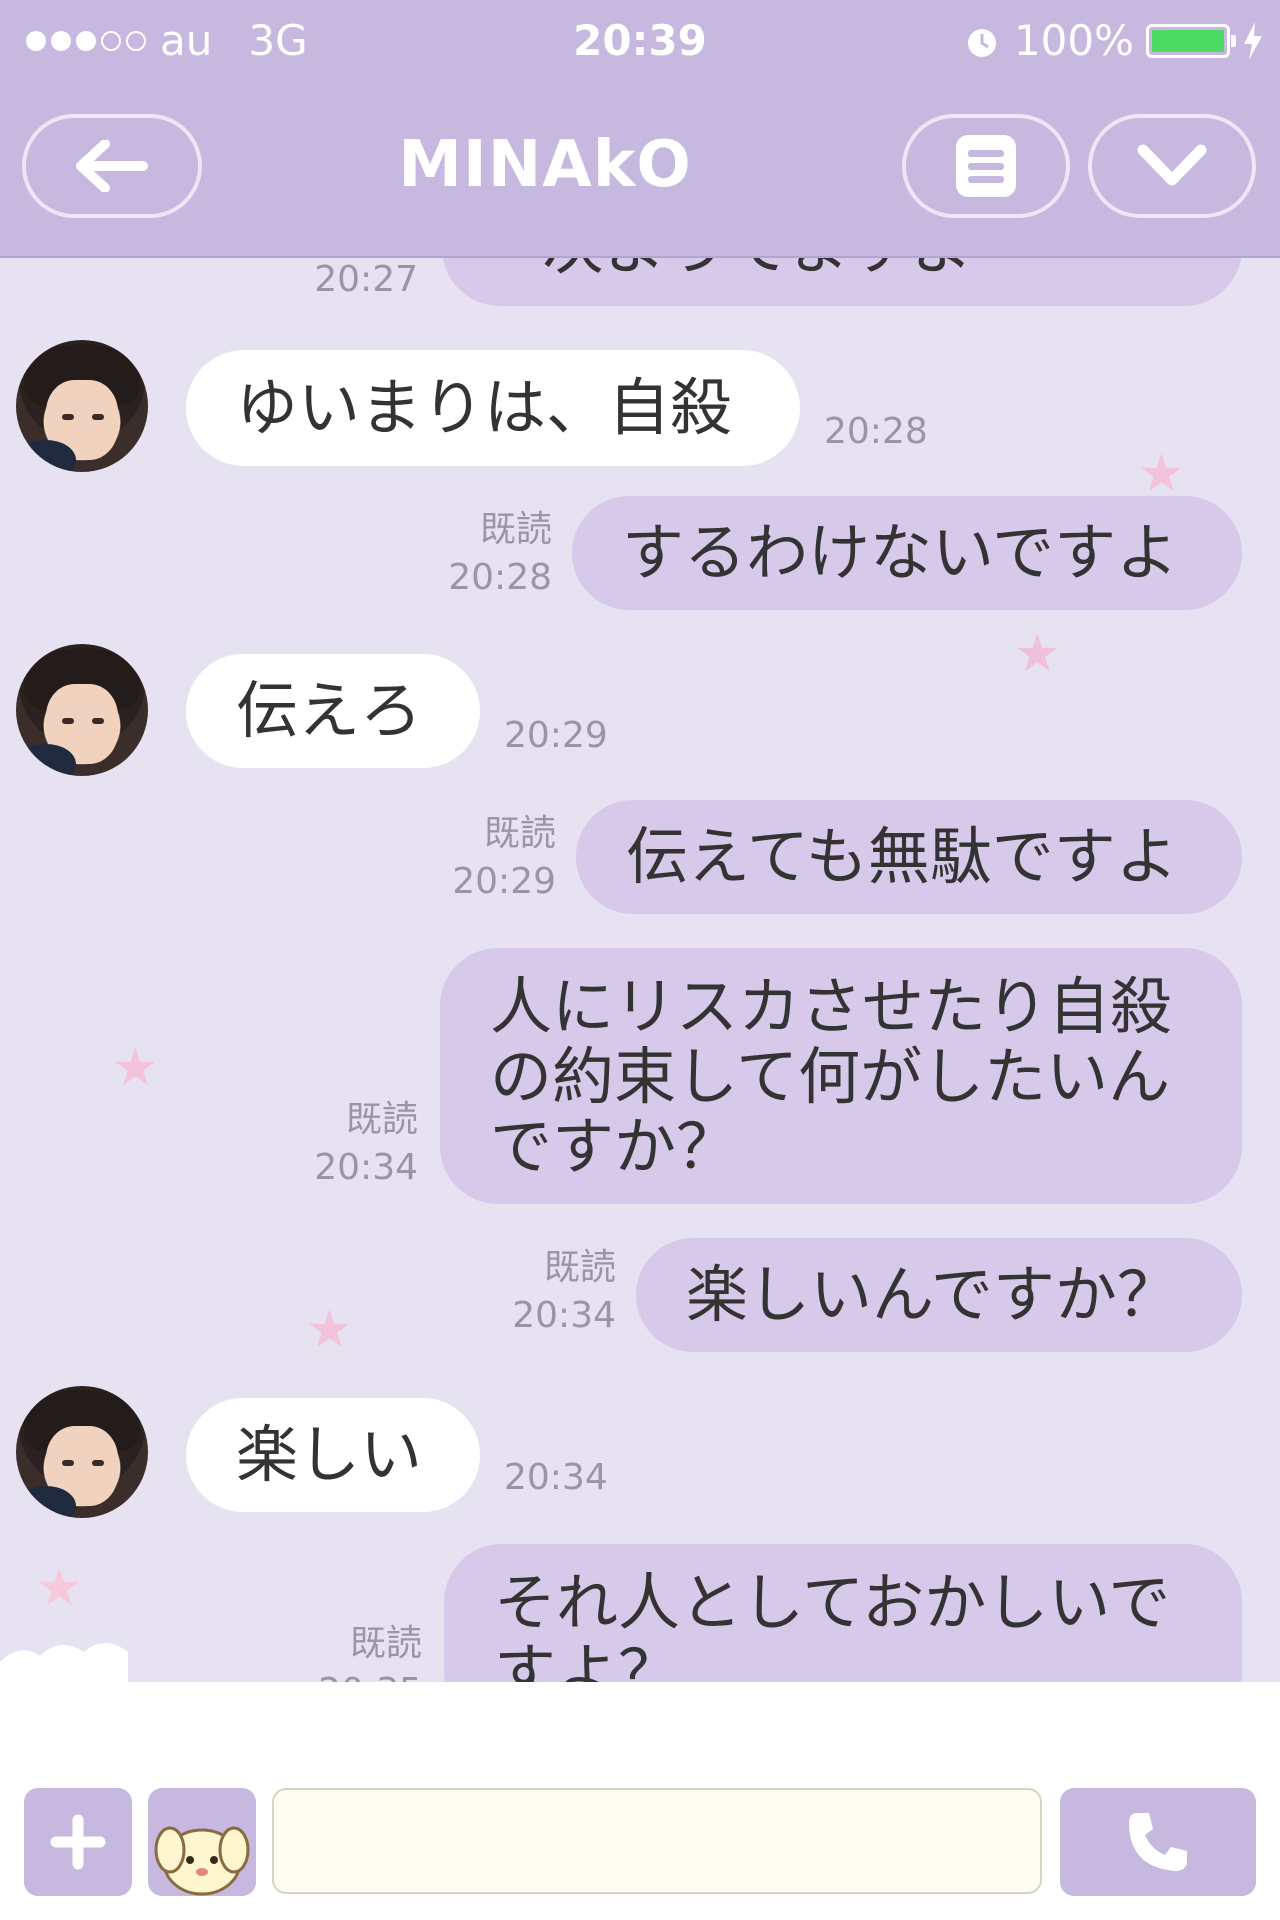  I want to click on message-bubble-incoming: ゆいまりは、自殺, so click(493, 408).